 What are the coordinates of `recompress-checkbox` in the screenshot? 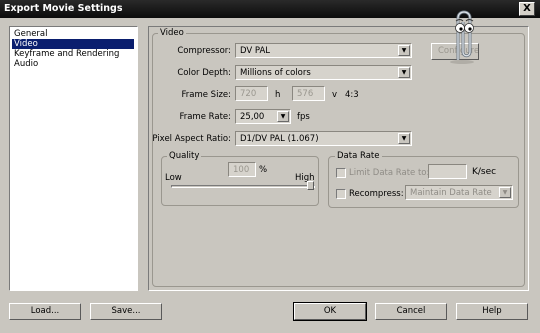 It's located at (341, 194).